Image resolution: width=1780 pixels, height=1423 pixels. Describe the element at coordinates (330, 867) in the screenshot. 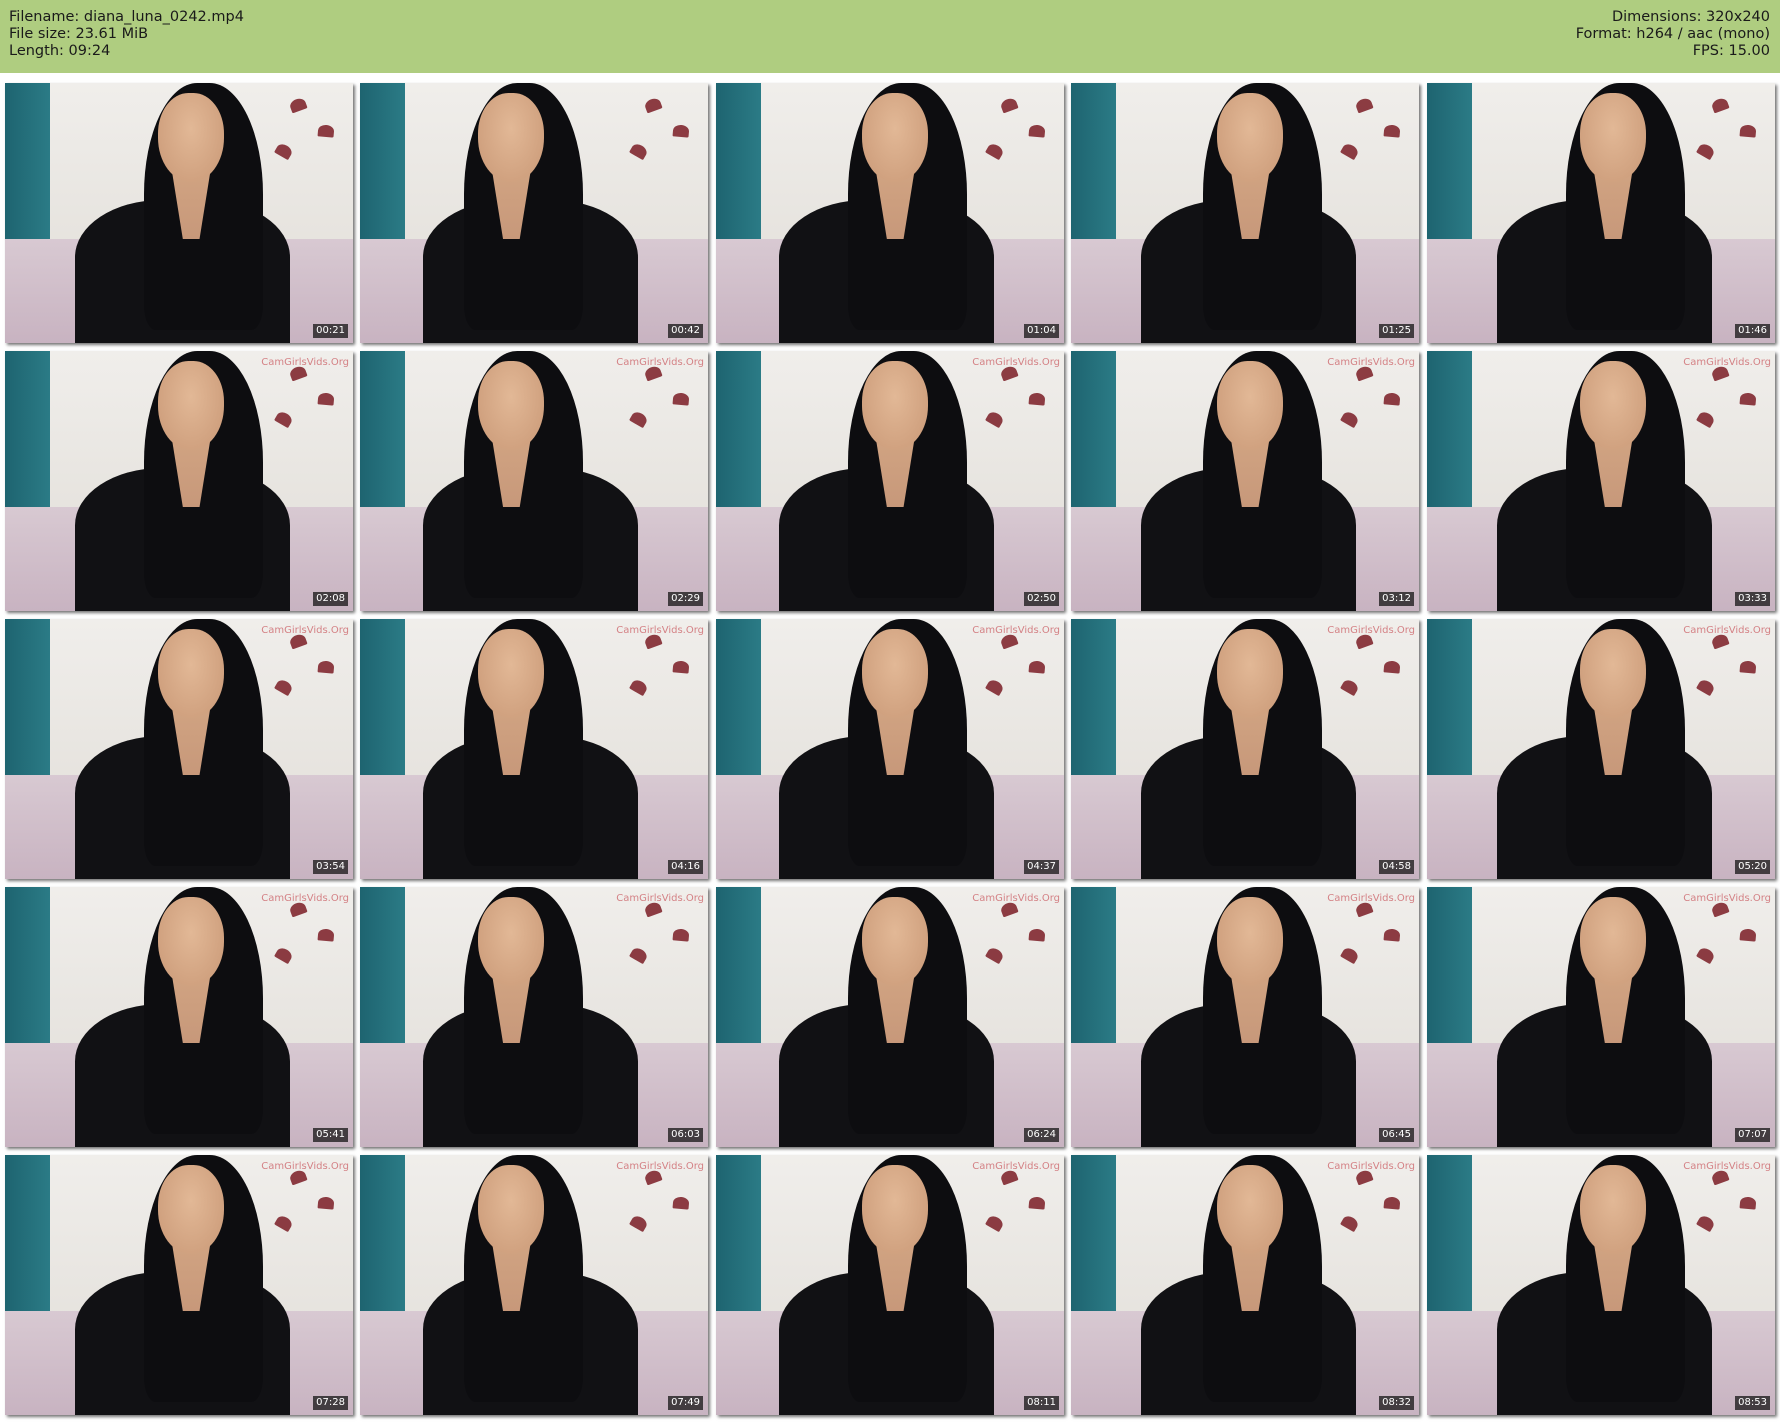

I see `timestamp-label: 03:54` at that location.